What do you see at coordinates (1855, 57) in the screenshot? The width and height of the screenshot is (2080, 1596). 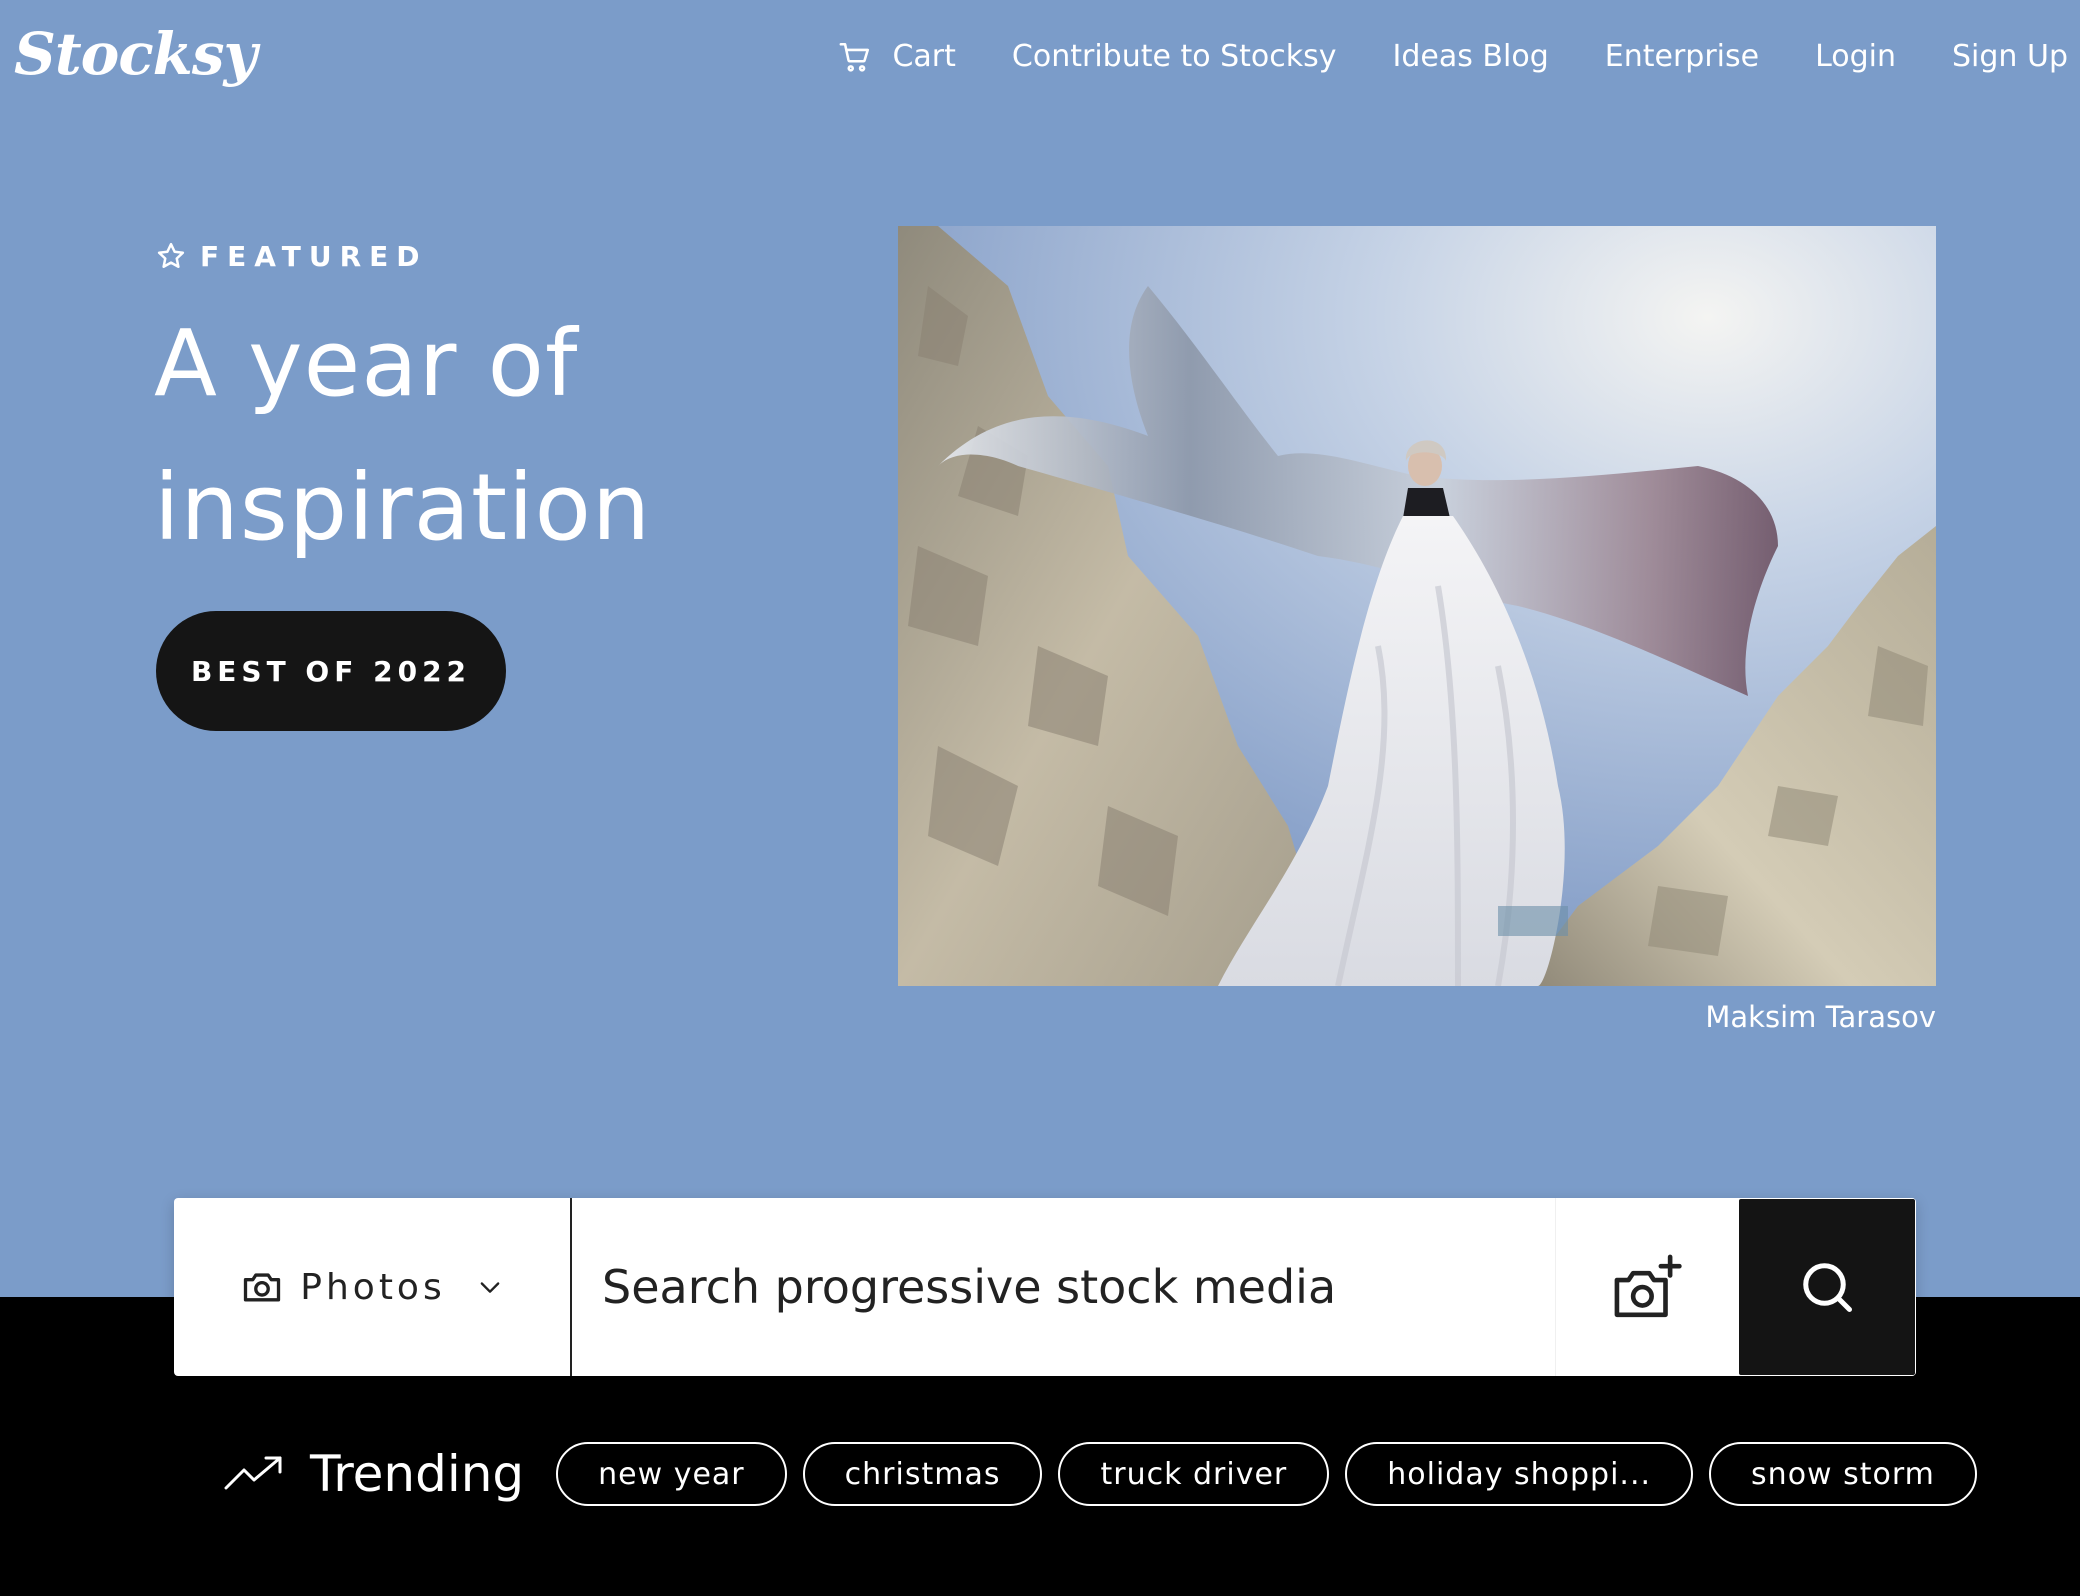 I see `login-link: Login` at bounding box center [1855, 57].